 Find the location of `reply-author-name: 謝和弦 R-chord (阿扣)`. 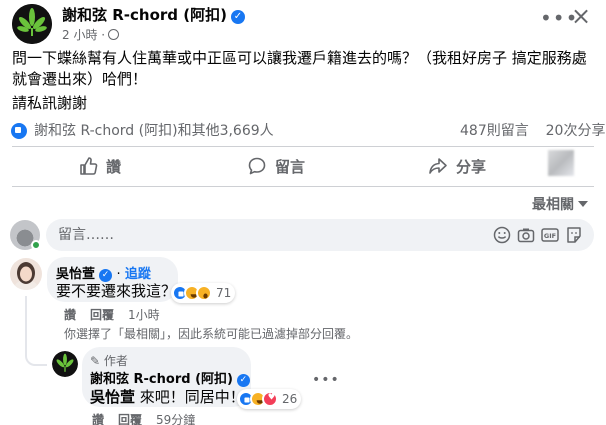

reply-author-name: 謝和弦 R-chord (阿扣) is located at coordinates (161, 379).